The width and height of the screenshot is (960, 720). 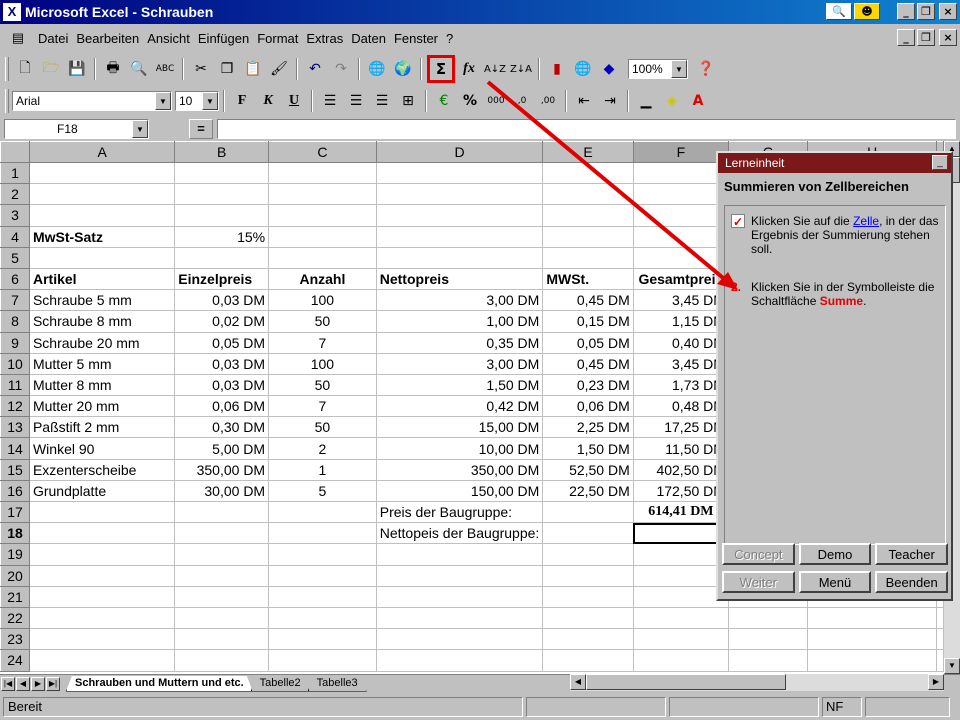 I want to click on menu-extras: Extras, so click(x=324, y=38).